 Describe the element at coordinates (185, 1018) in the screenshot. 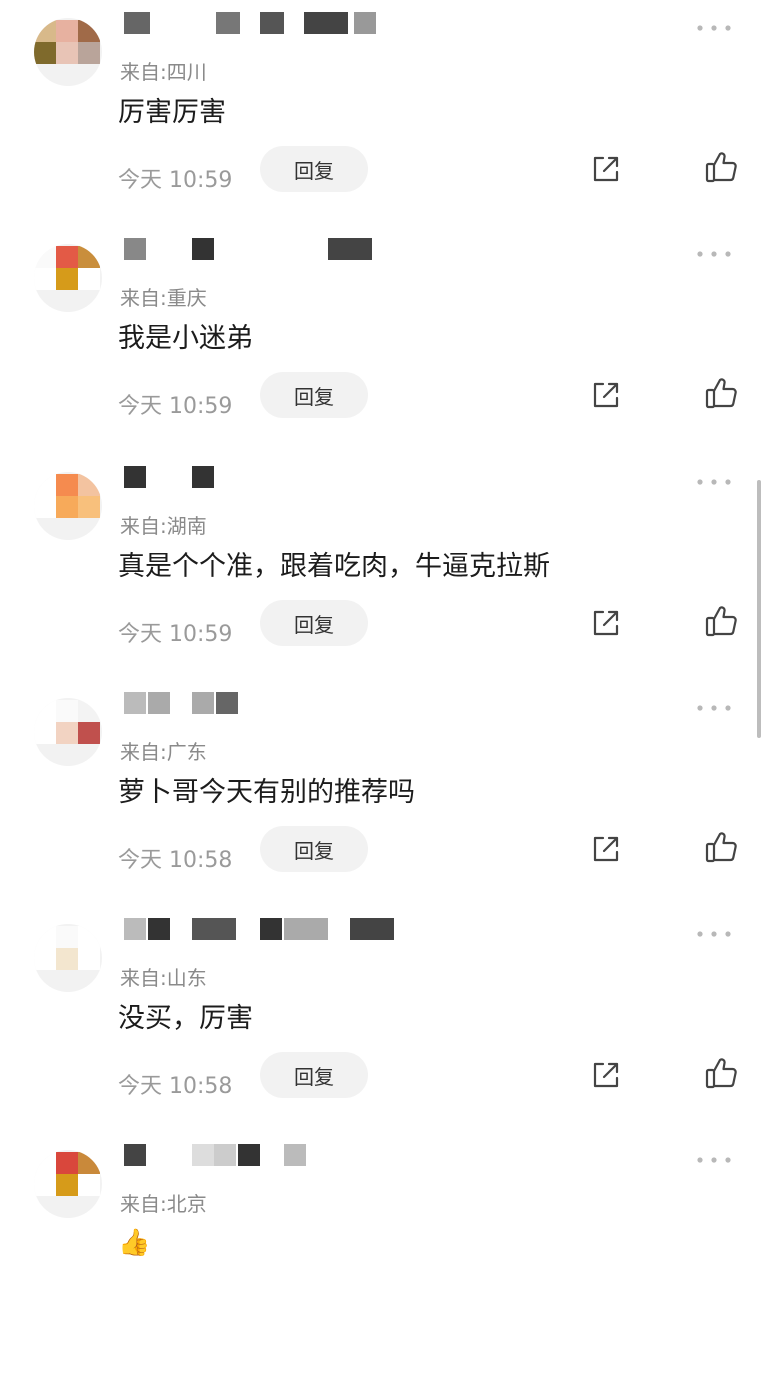

I see `comment-text: 没买，厉害` at that location.